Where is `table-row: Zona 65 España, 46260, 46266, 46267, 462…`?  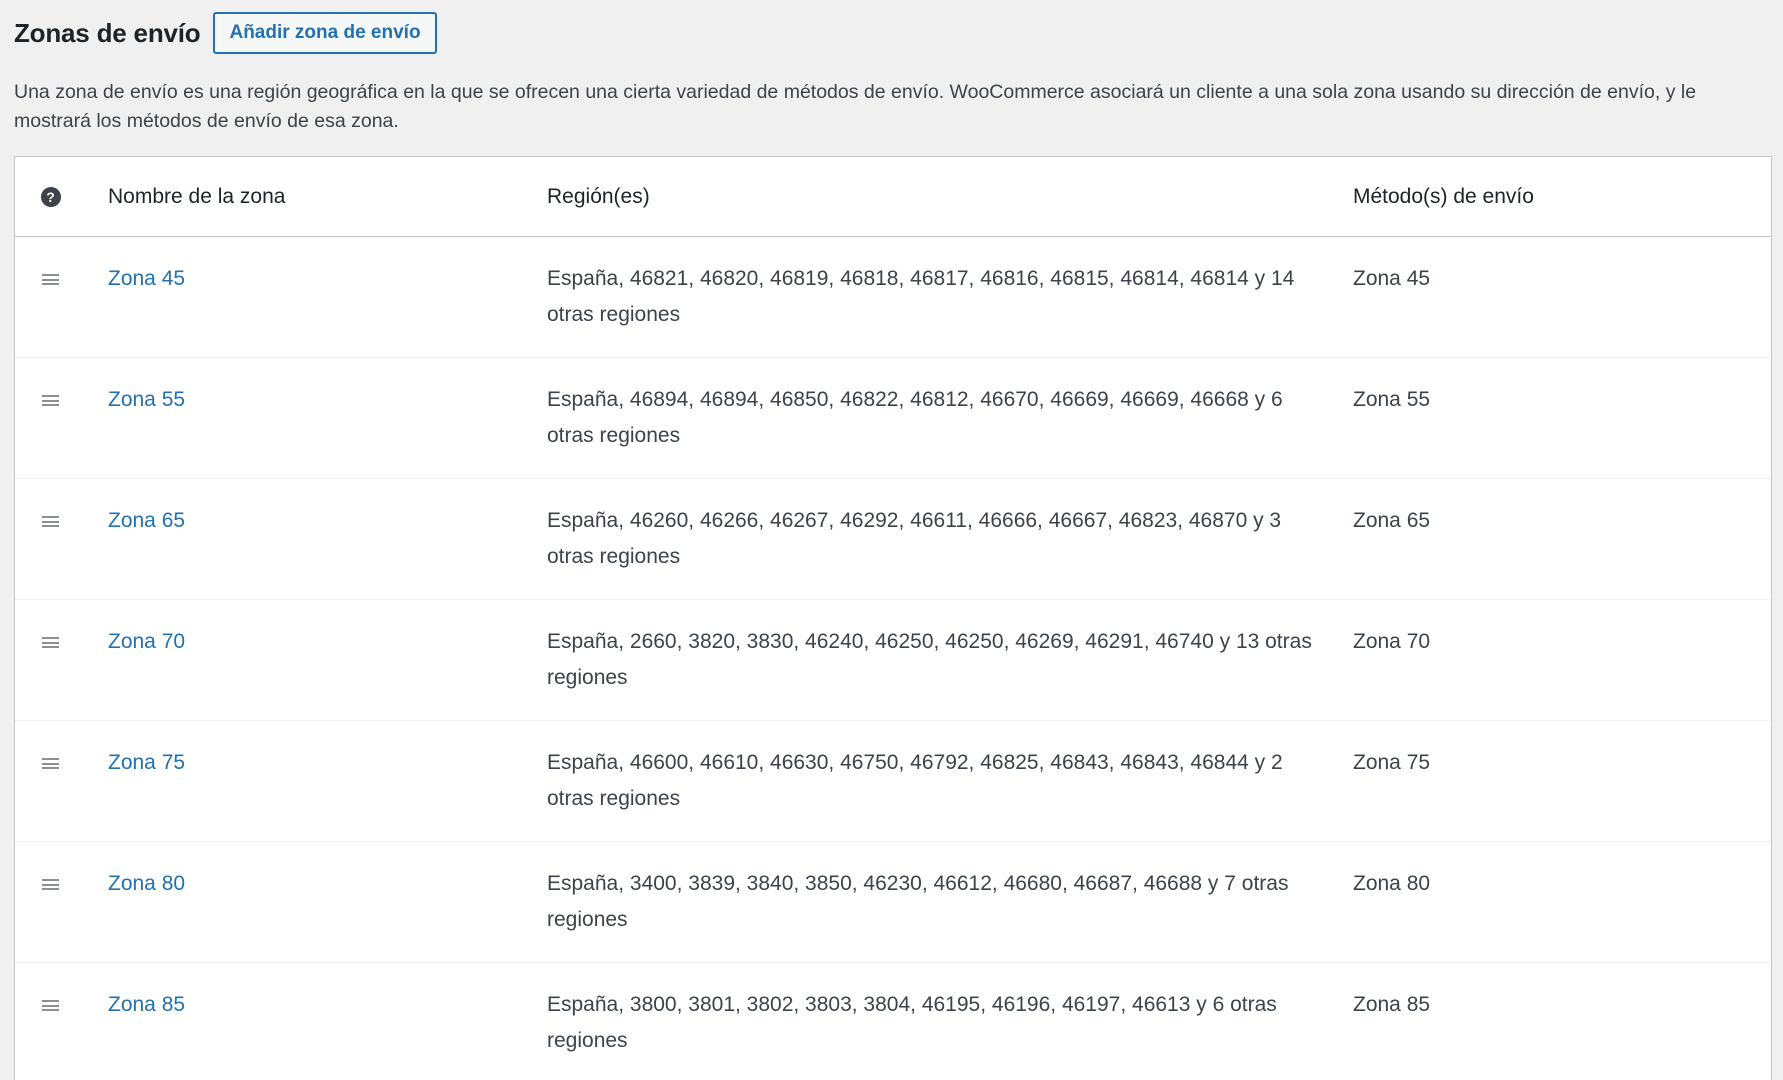 table-row: Zona 65 España, 46260, 46266, 46267, 462… is located at coordinates (893, 539).